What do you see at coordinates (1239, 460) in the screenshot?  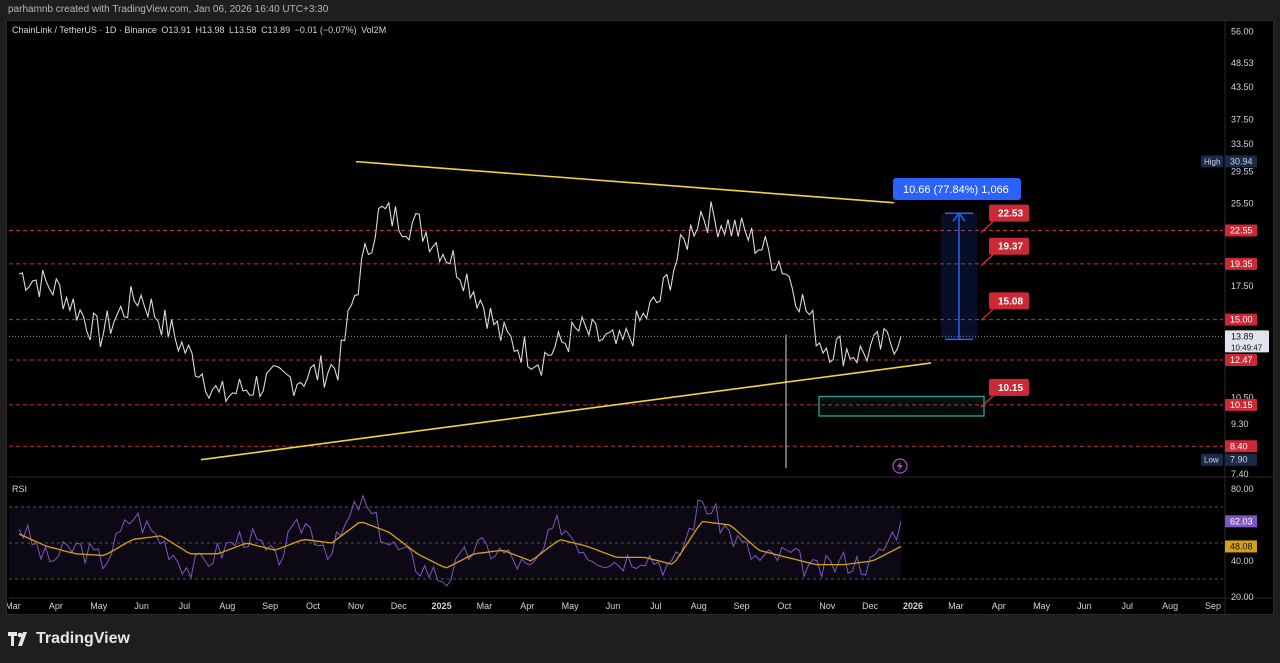 I see `marker-value: 7.90` at bounding box center [1239, 460].